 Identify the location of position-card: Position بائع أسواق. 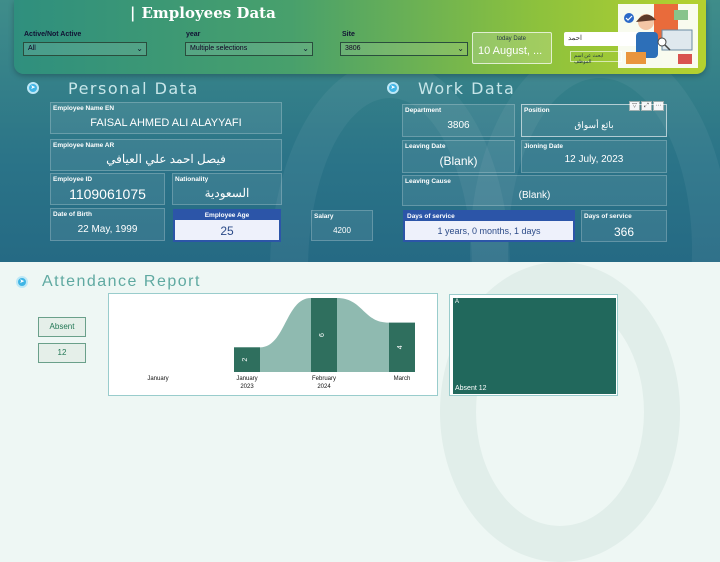
(594, 120).